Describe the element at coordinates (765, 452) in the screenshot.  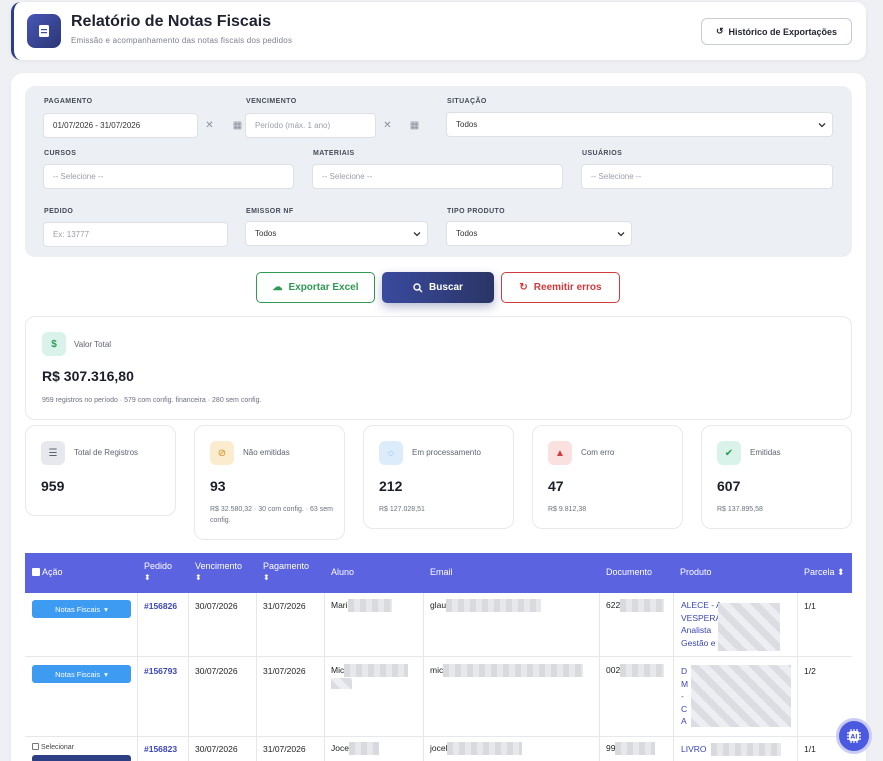
I see `stat-label: Emitidas` at that location.